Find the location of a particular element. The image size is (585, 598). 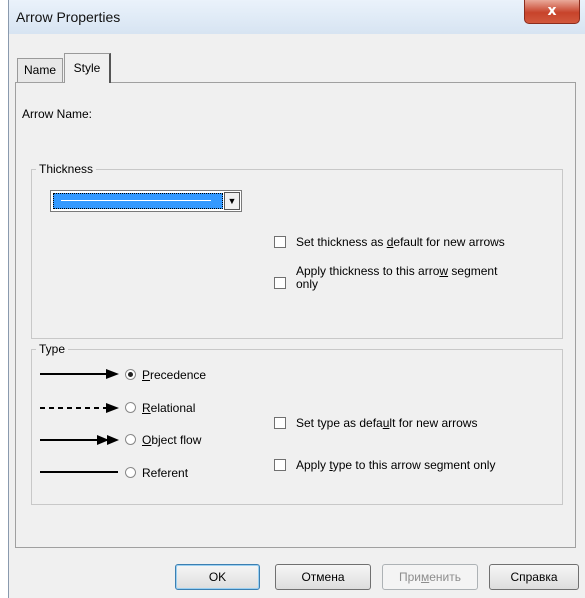

close-button: x is located at coordinates (552, 12).